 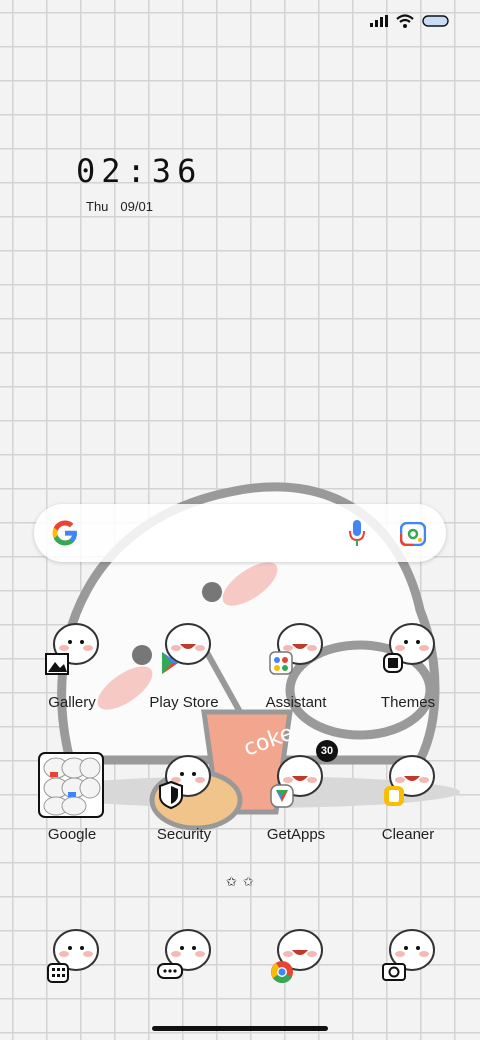 I want to click on app-security: Security, so click(x=184, y=808).